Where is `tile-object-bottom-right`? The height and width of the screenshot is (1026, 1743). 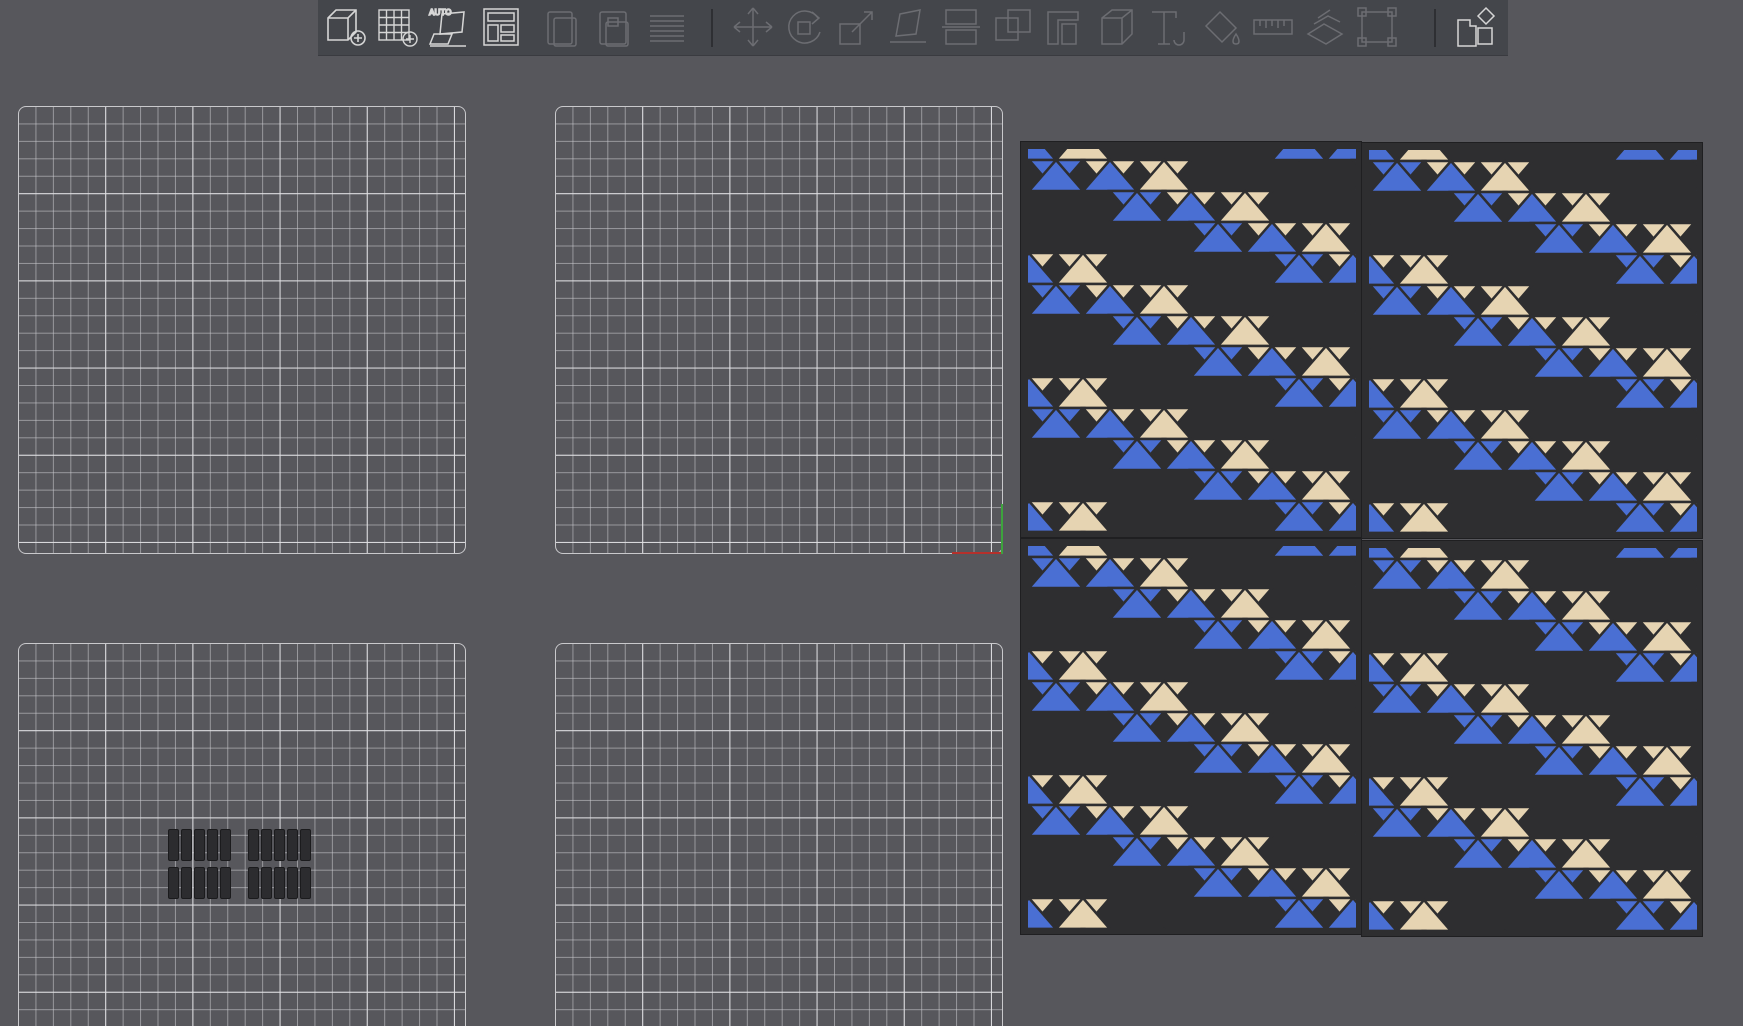
tile-object-bottom-right is located at coordinates (1532, 738).